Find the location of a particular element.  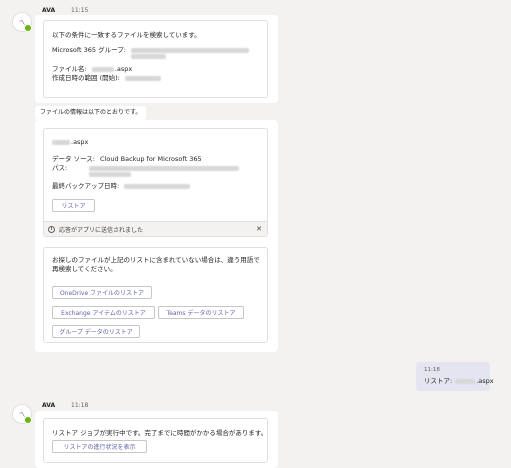

group-row-continued is located at coordinates (147, 56).